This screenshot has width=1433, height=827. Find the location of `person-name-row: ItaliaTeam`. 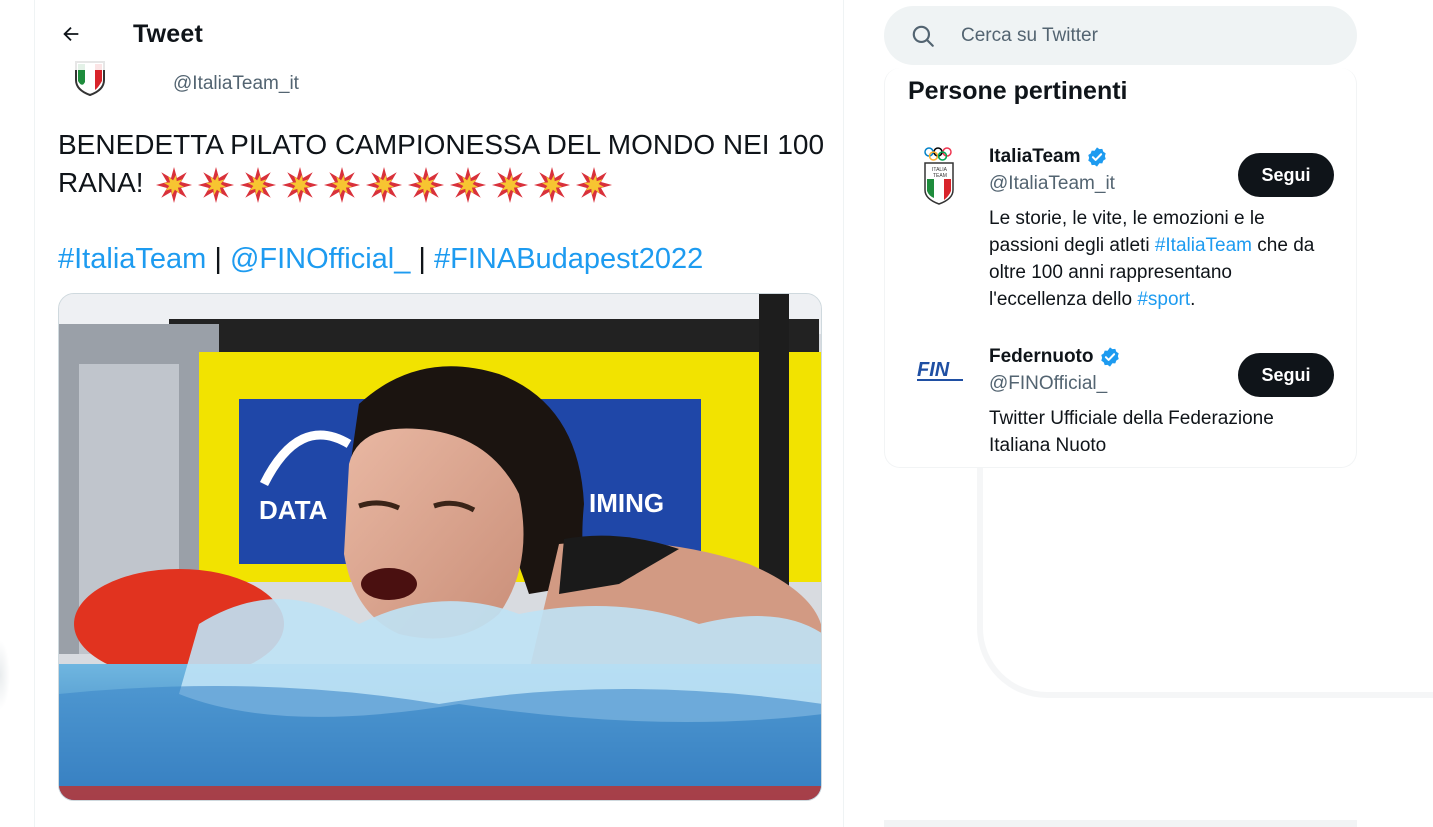

person-name-row: ItaliaTeam is located at coordinates (1048, 157).